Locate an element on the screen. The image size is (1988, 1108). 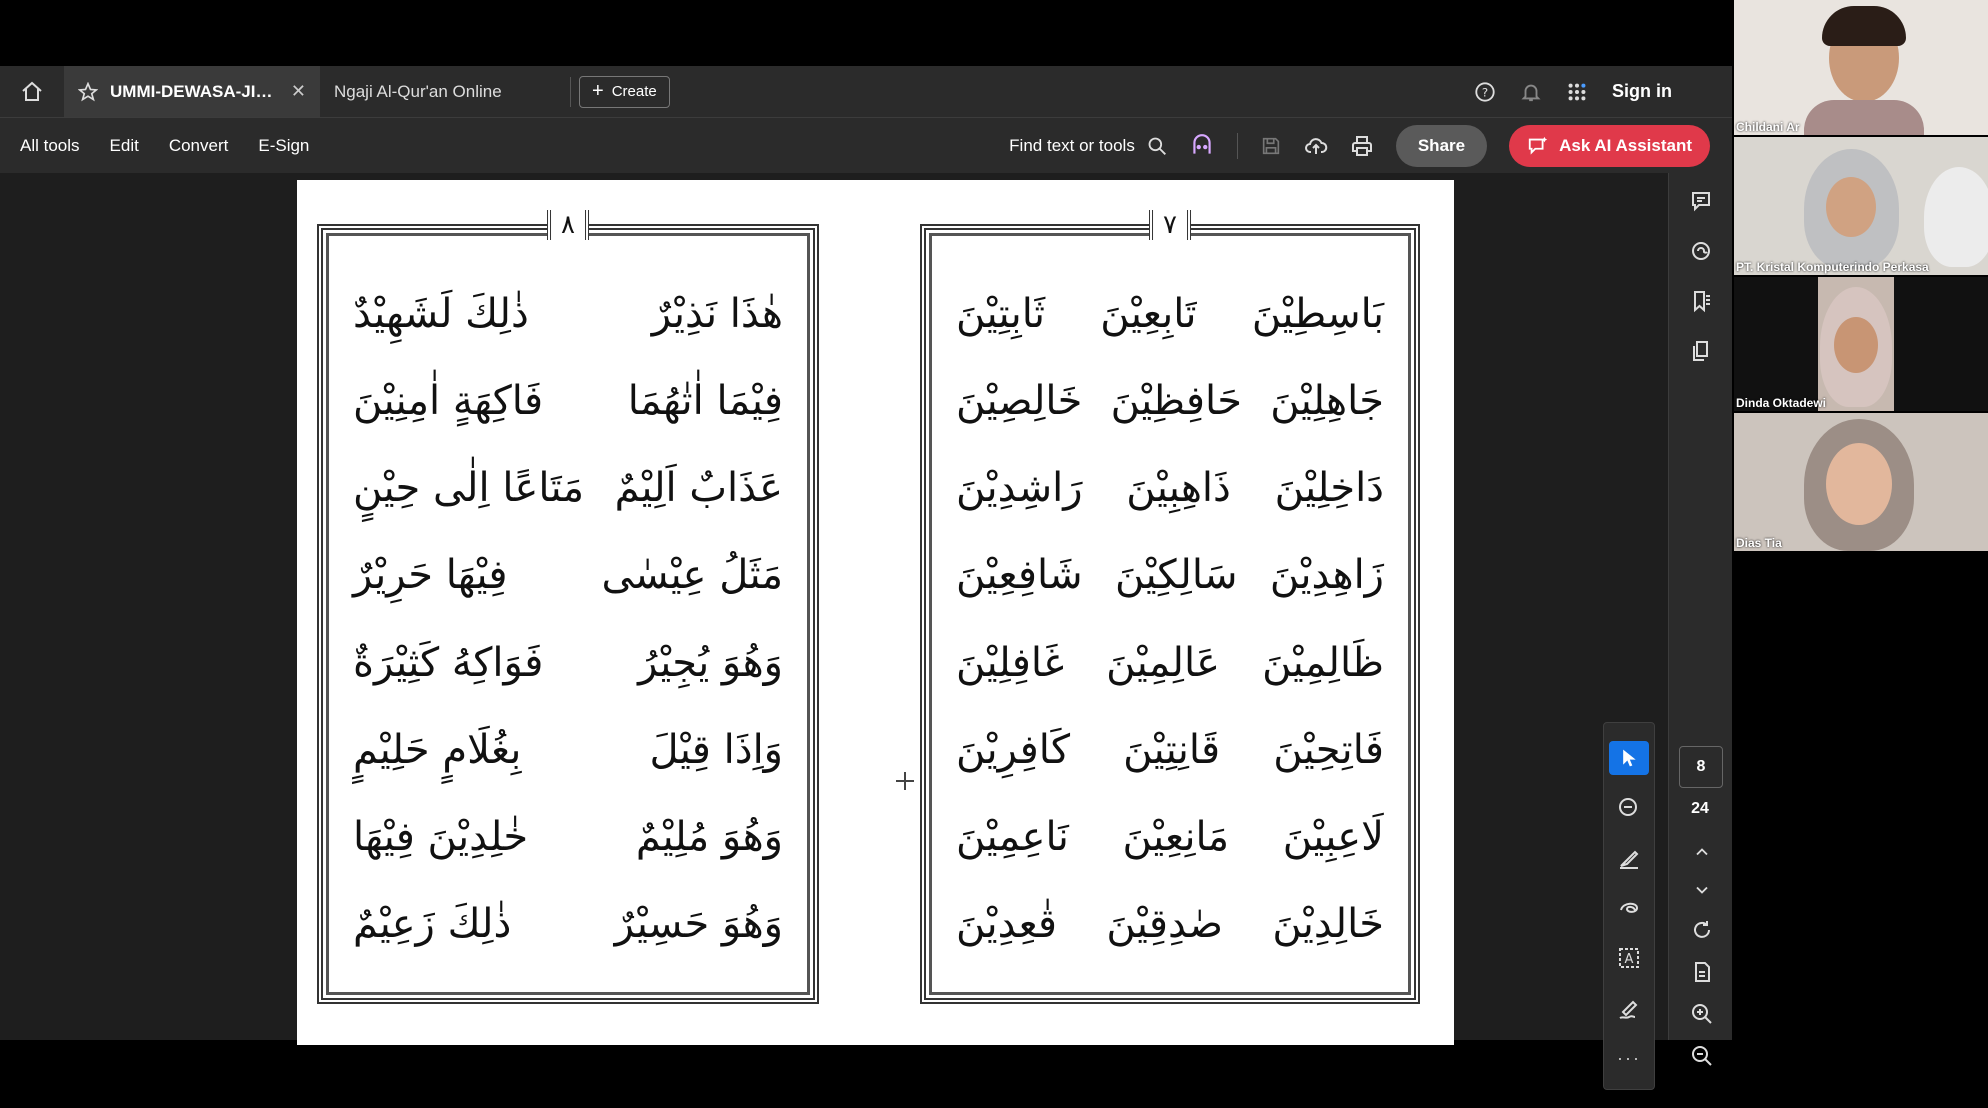
tab-document: UMMI-DEWASA-JILID-... ✕ is located at coordinates (192, 91).